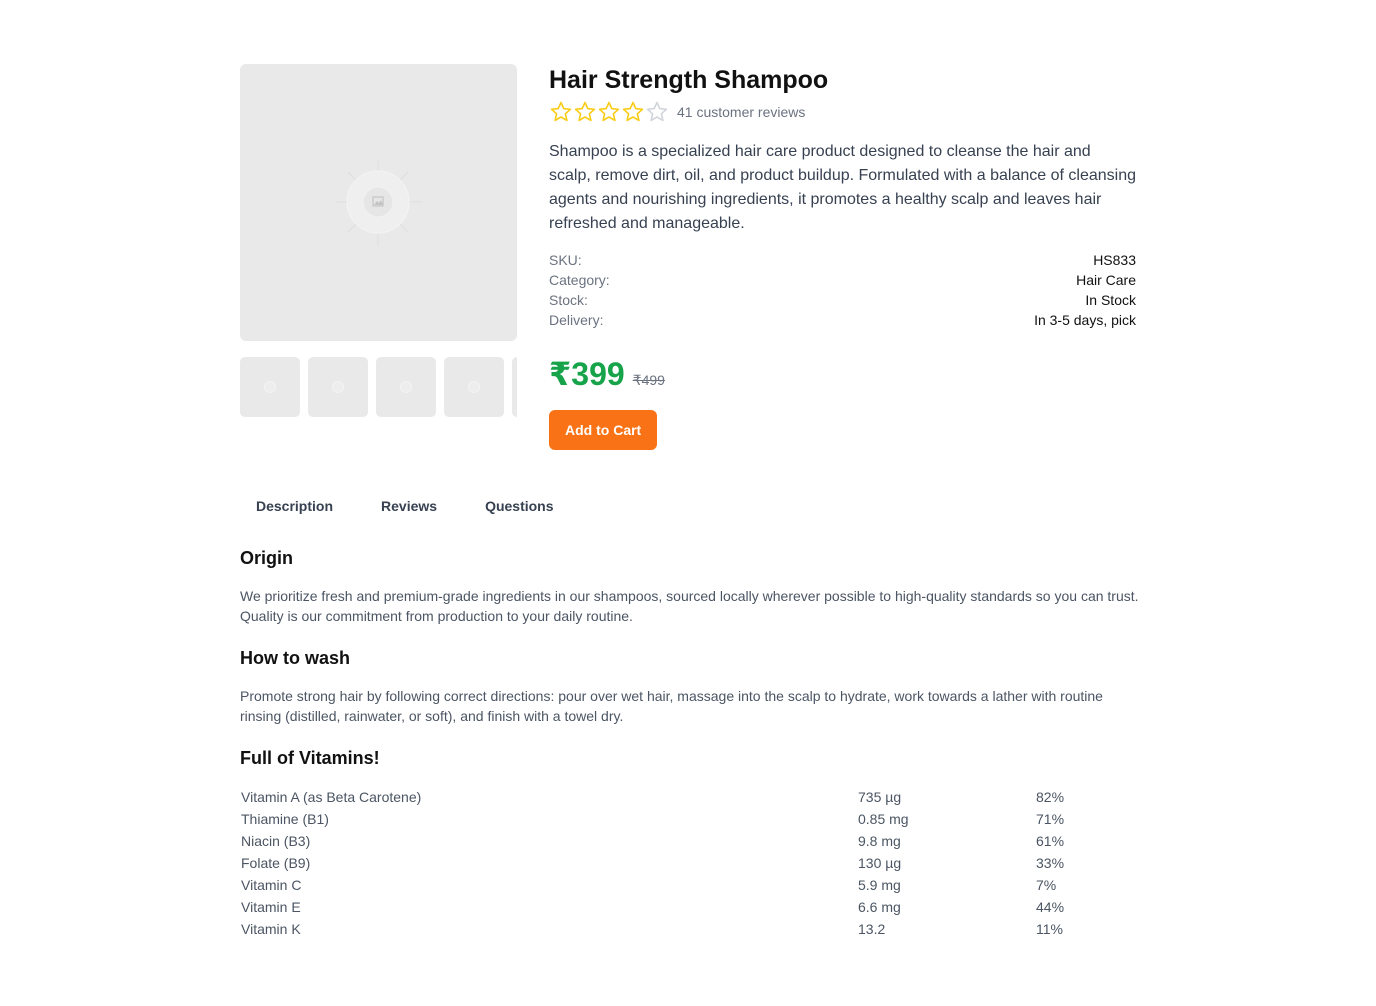 Image resolution: width=1376 pixels, height=1006 pixels. Describe the element at coordinates (576, 320) in the screenshot. I see `meta-label: Delivery:` at that location.